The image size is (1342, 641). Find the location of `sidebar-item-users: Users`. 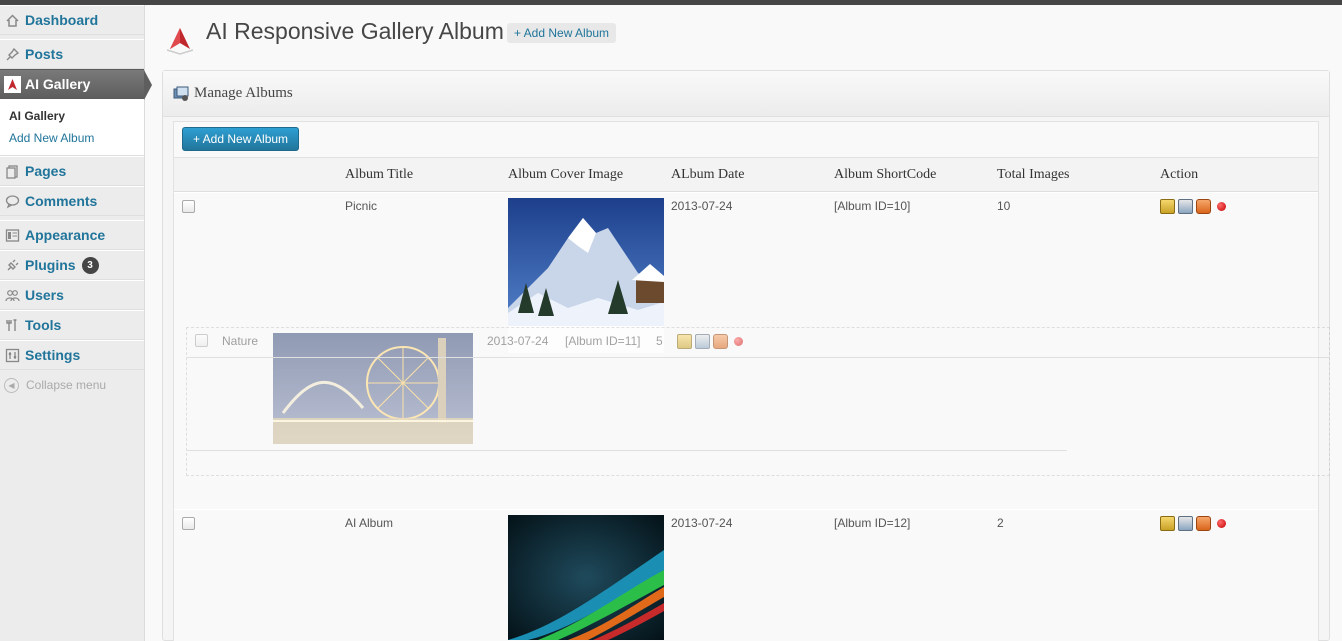

sidebar-item-users: Users is located at coordinates (72, 295).